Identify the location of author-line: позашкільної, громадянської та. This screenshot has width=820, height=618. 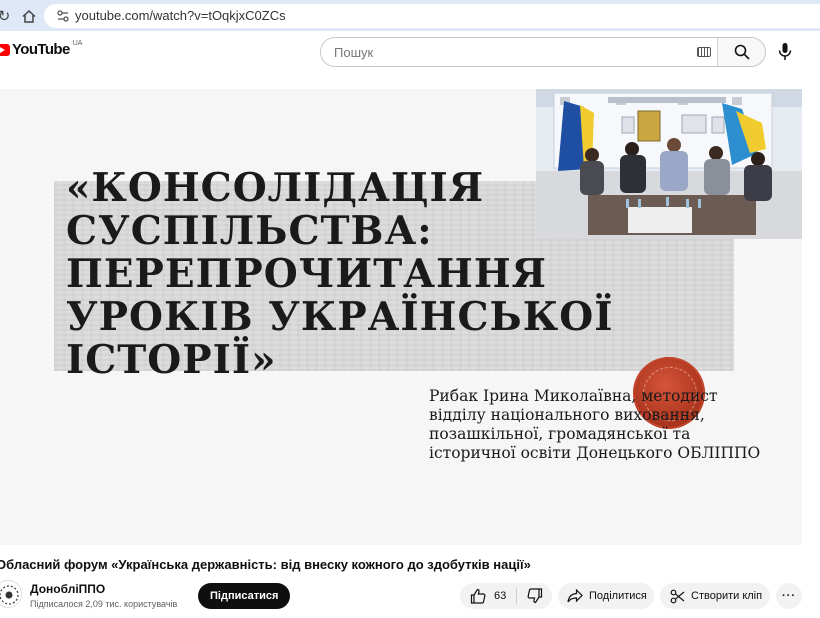
(560, 434).